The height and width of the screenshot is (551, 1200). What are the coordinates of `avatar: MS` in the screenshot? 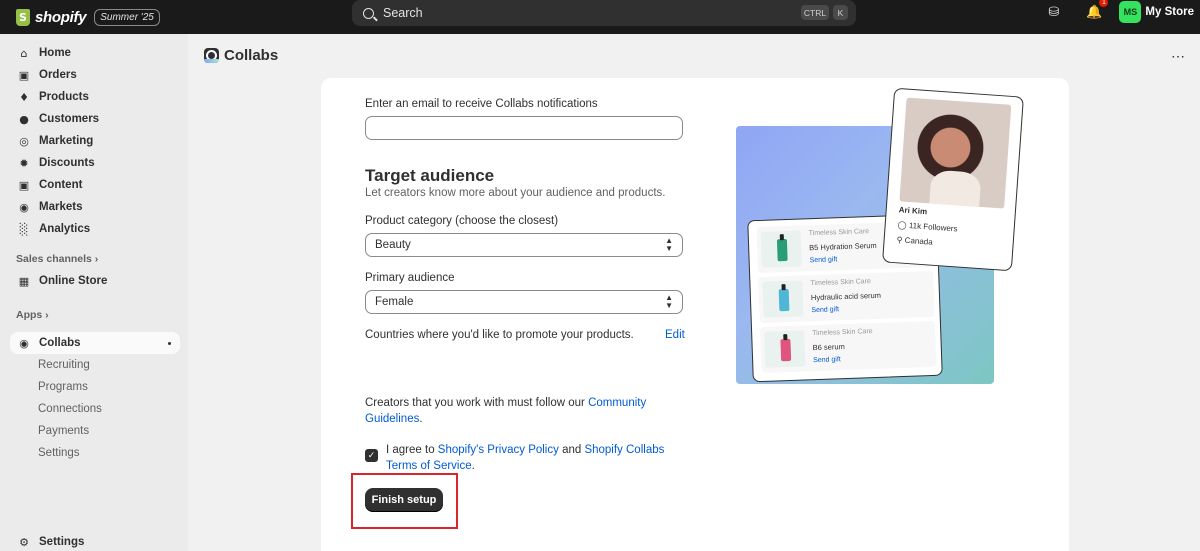 It's located at (1130, 12).